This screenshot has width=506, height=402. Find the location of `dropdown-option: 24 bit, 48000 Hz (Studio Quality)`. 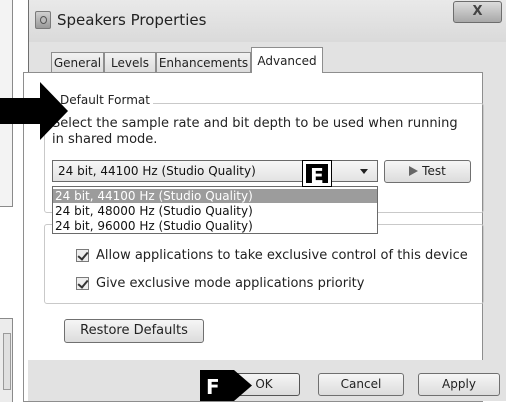

dropdown-option: 24 bit, 48000 Hz (Studio Quality) is located at coordinates (215, 211).